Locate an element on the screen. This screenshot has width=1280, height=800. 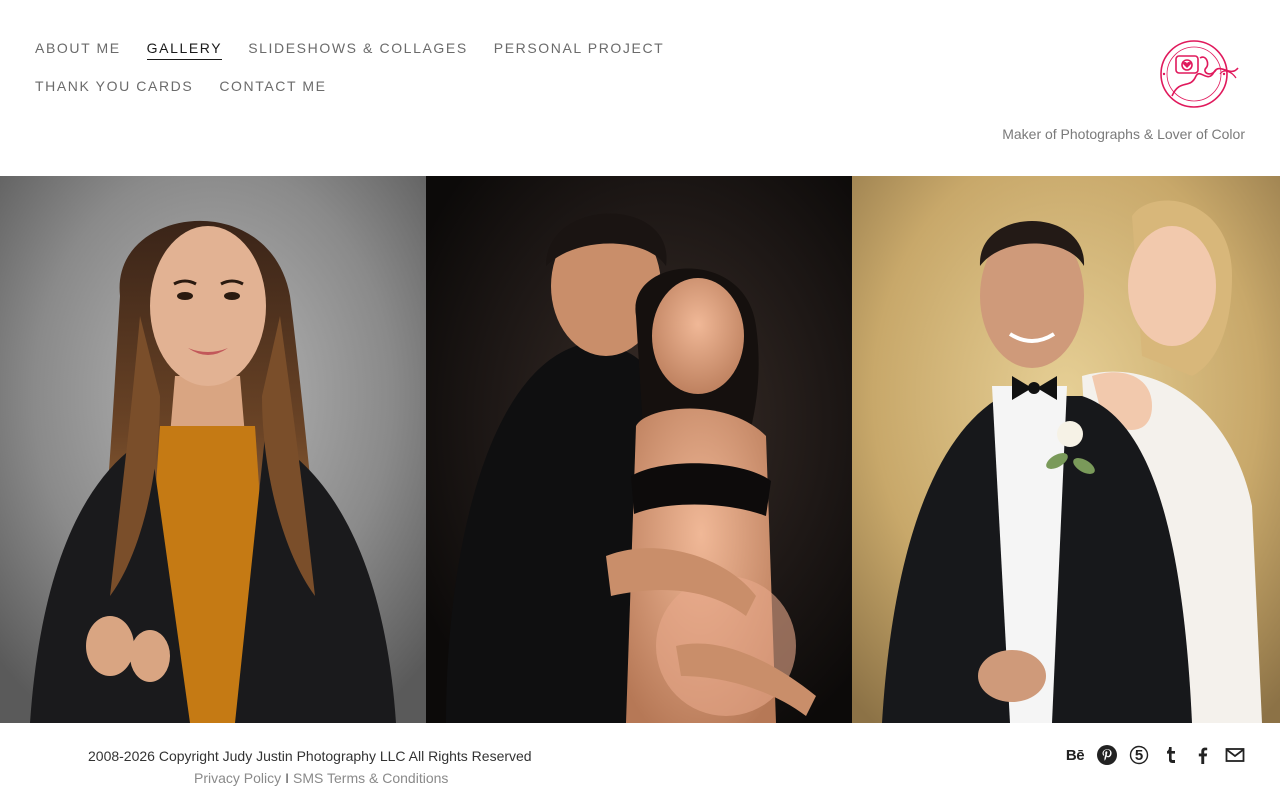
tumblr-icon is located at coordinates (1171, 755).